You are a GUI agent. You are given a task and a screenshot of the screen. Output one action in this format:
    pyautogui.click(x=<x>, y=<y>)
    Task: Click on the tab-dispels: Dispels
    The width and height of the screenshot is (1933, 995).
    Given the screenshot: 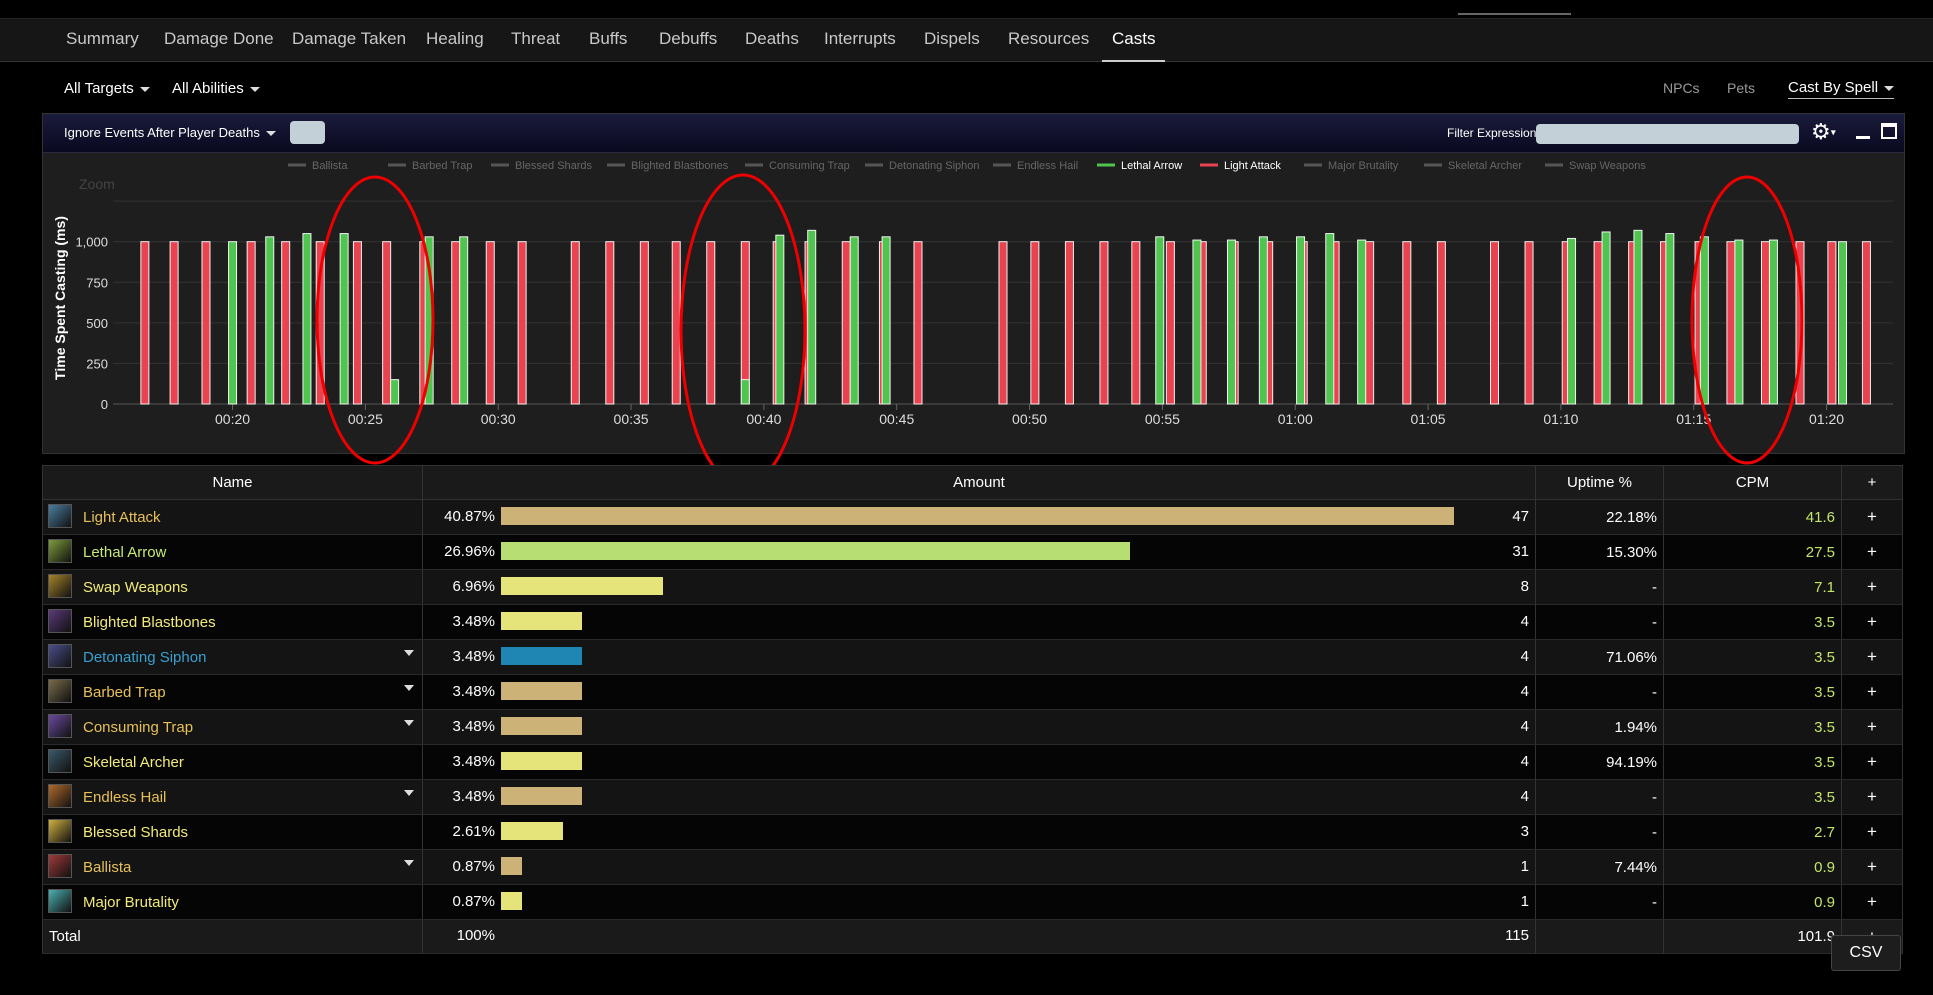 What is the action you would take?
    pyautogui.click(x=952, y=39)
    